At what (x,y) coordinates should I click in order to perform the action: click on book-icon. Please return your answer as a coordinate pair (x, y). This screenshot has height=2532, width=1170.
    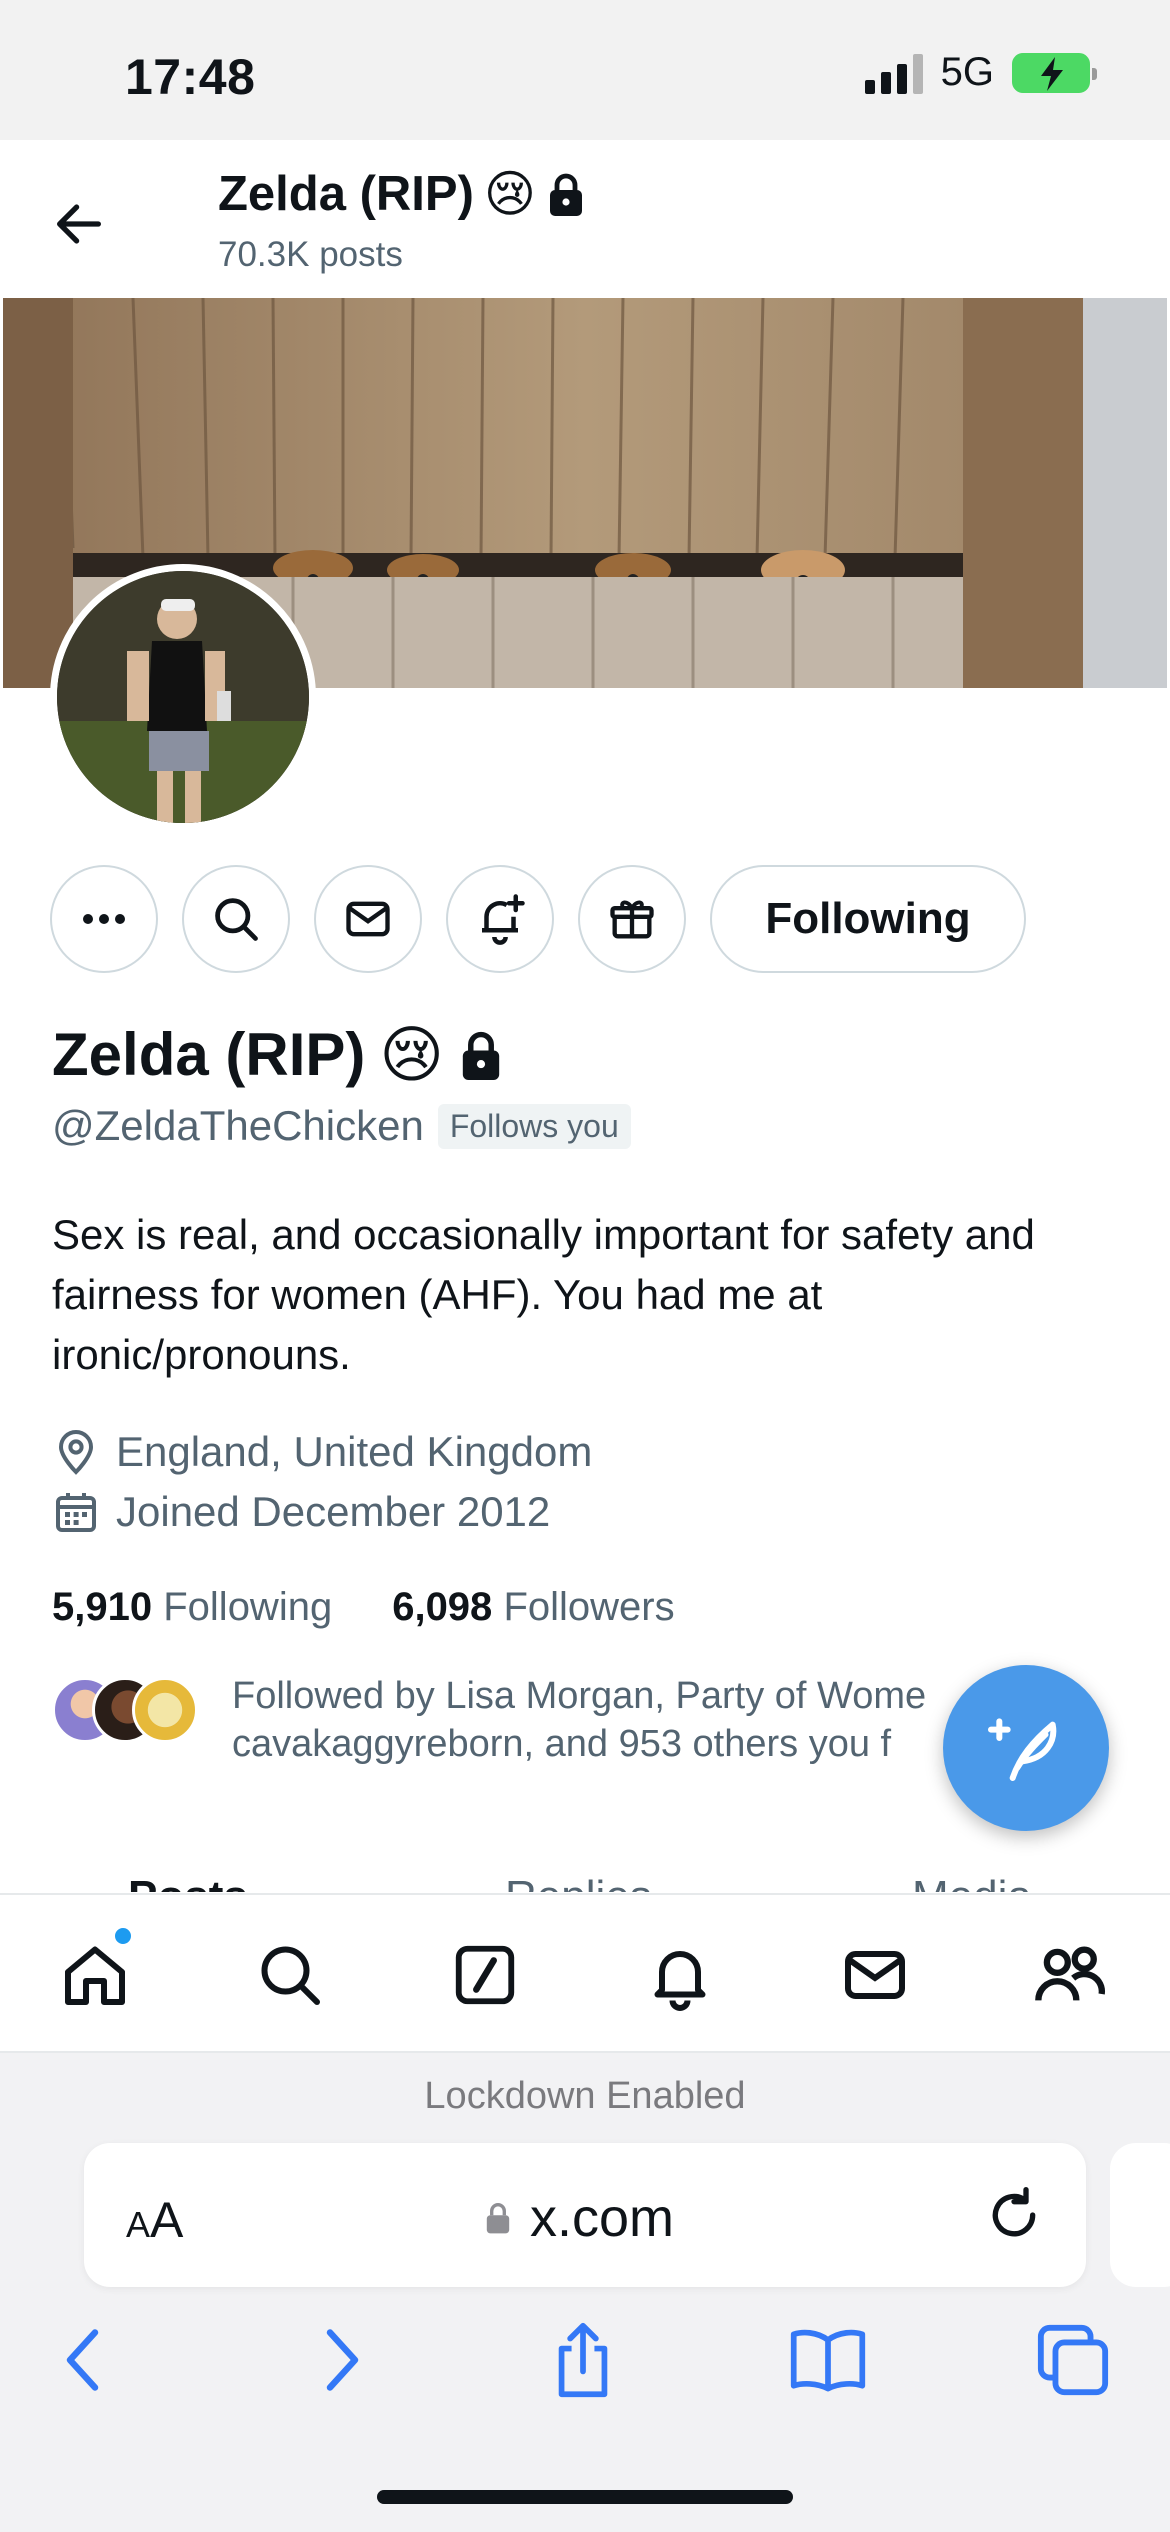
    Looking at the image, I should click on (828, 2360).